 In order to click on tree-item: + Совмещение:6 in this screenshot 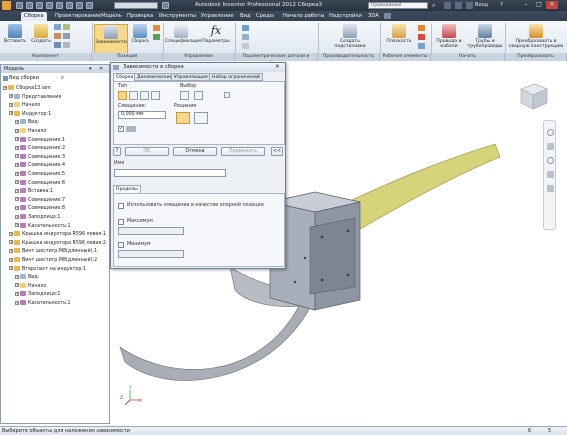, I will do `click(40, 183)`.